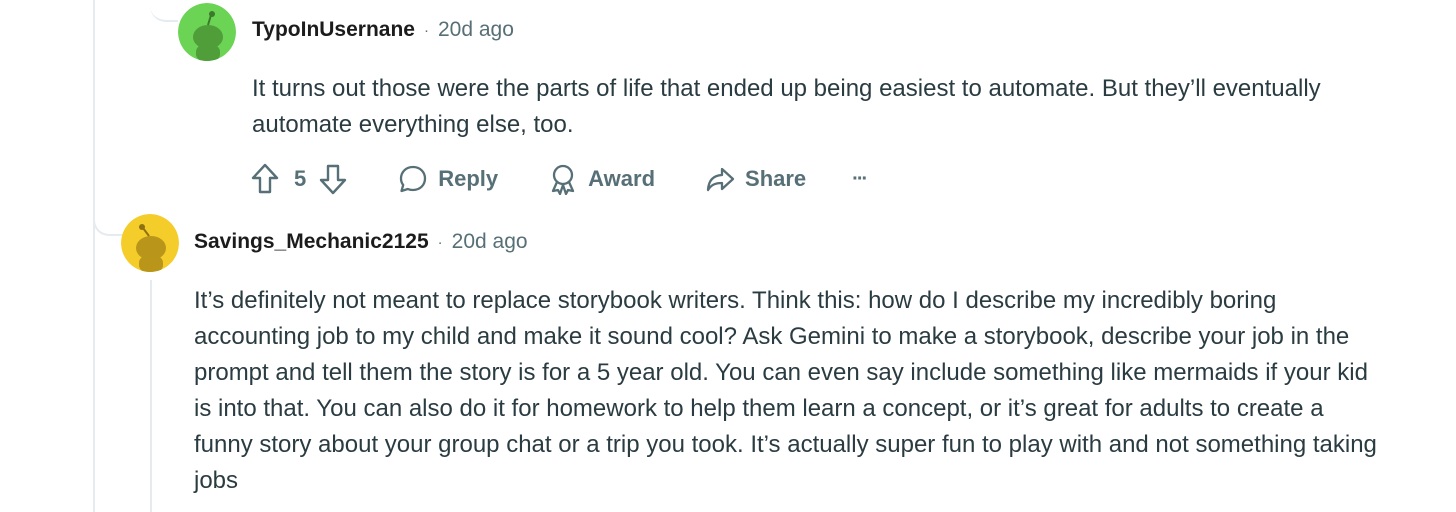 This screenshot has height=512, width=1456. What do you see at coordinates (468, 178) in the screenshot?
I see `reply-label: Reply` at bounding box center [468, 178].